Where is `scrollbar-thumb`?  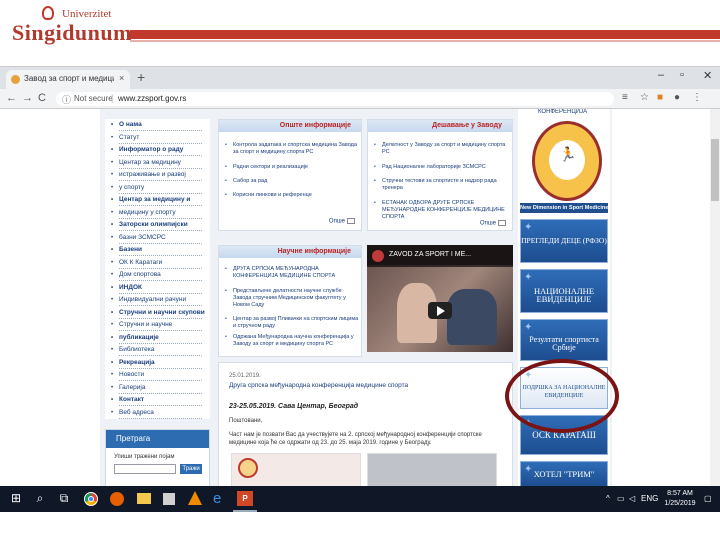 scrollbar-thumb is located at coordinates (715, 170).